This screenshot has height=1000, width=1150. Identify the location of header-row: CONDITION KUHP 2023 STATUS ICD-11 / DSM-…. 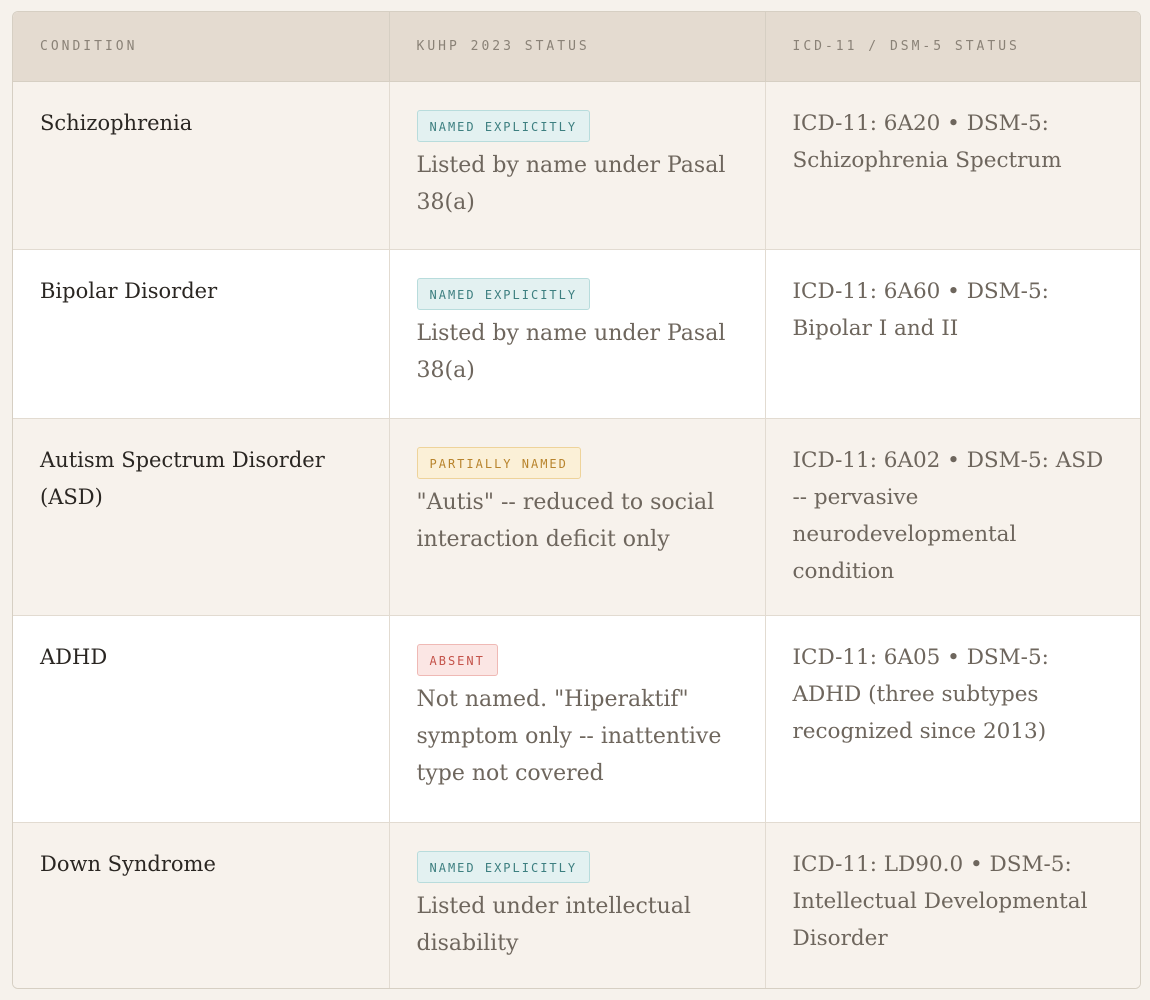
(576, 47).